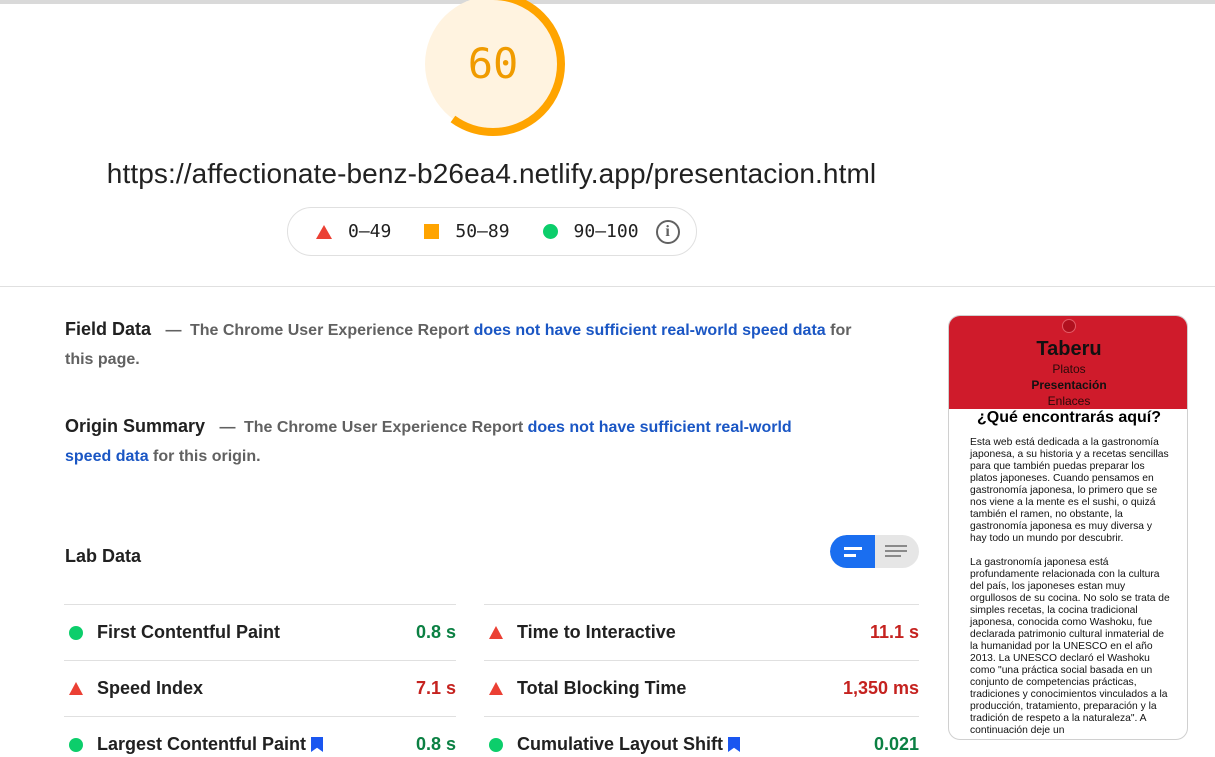  I want to click on green-circle-icon, so click(550, 231).